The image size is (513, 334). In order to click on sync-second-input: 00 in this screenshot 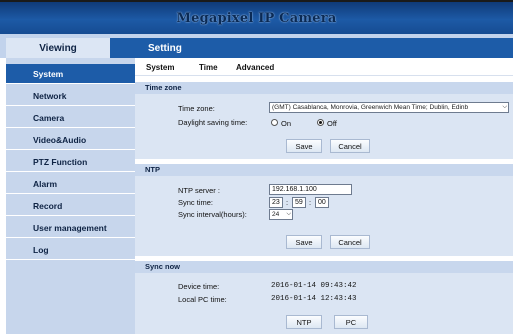, I will do `click(322, 202)`.